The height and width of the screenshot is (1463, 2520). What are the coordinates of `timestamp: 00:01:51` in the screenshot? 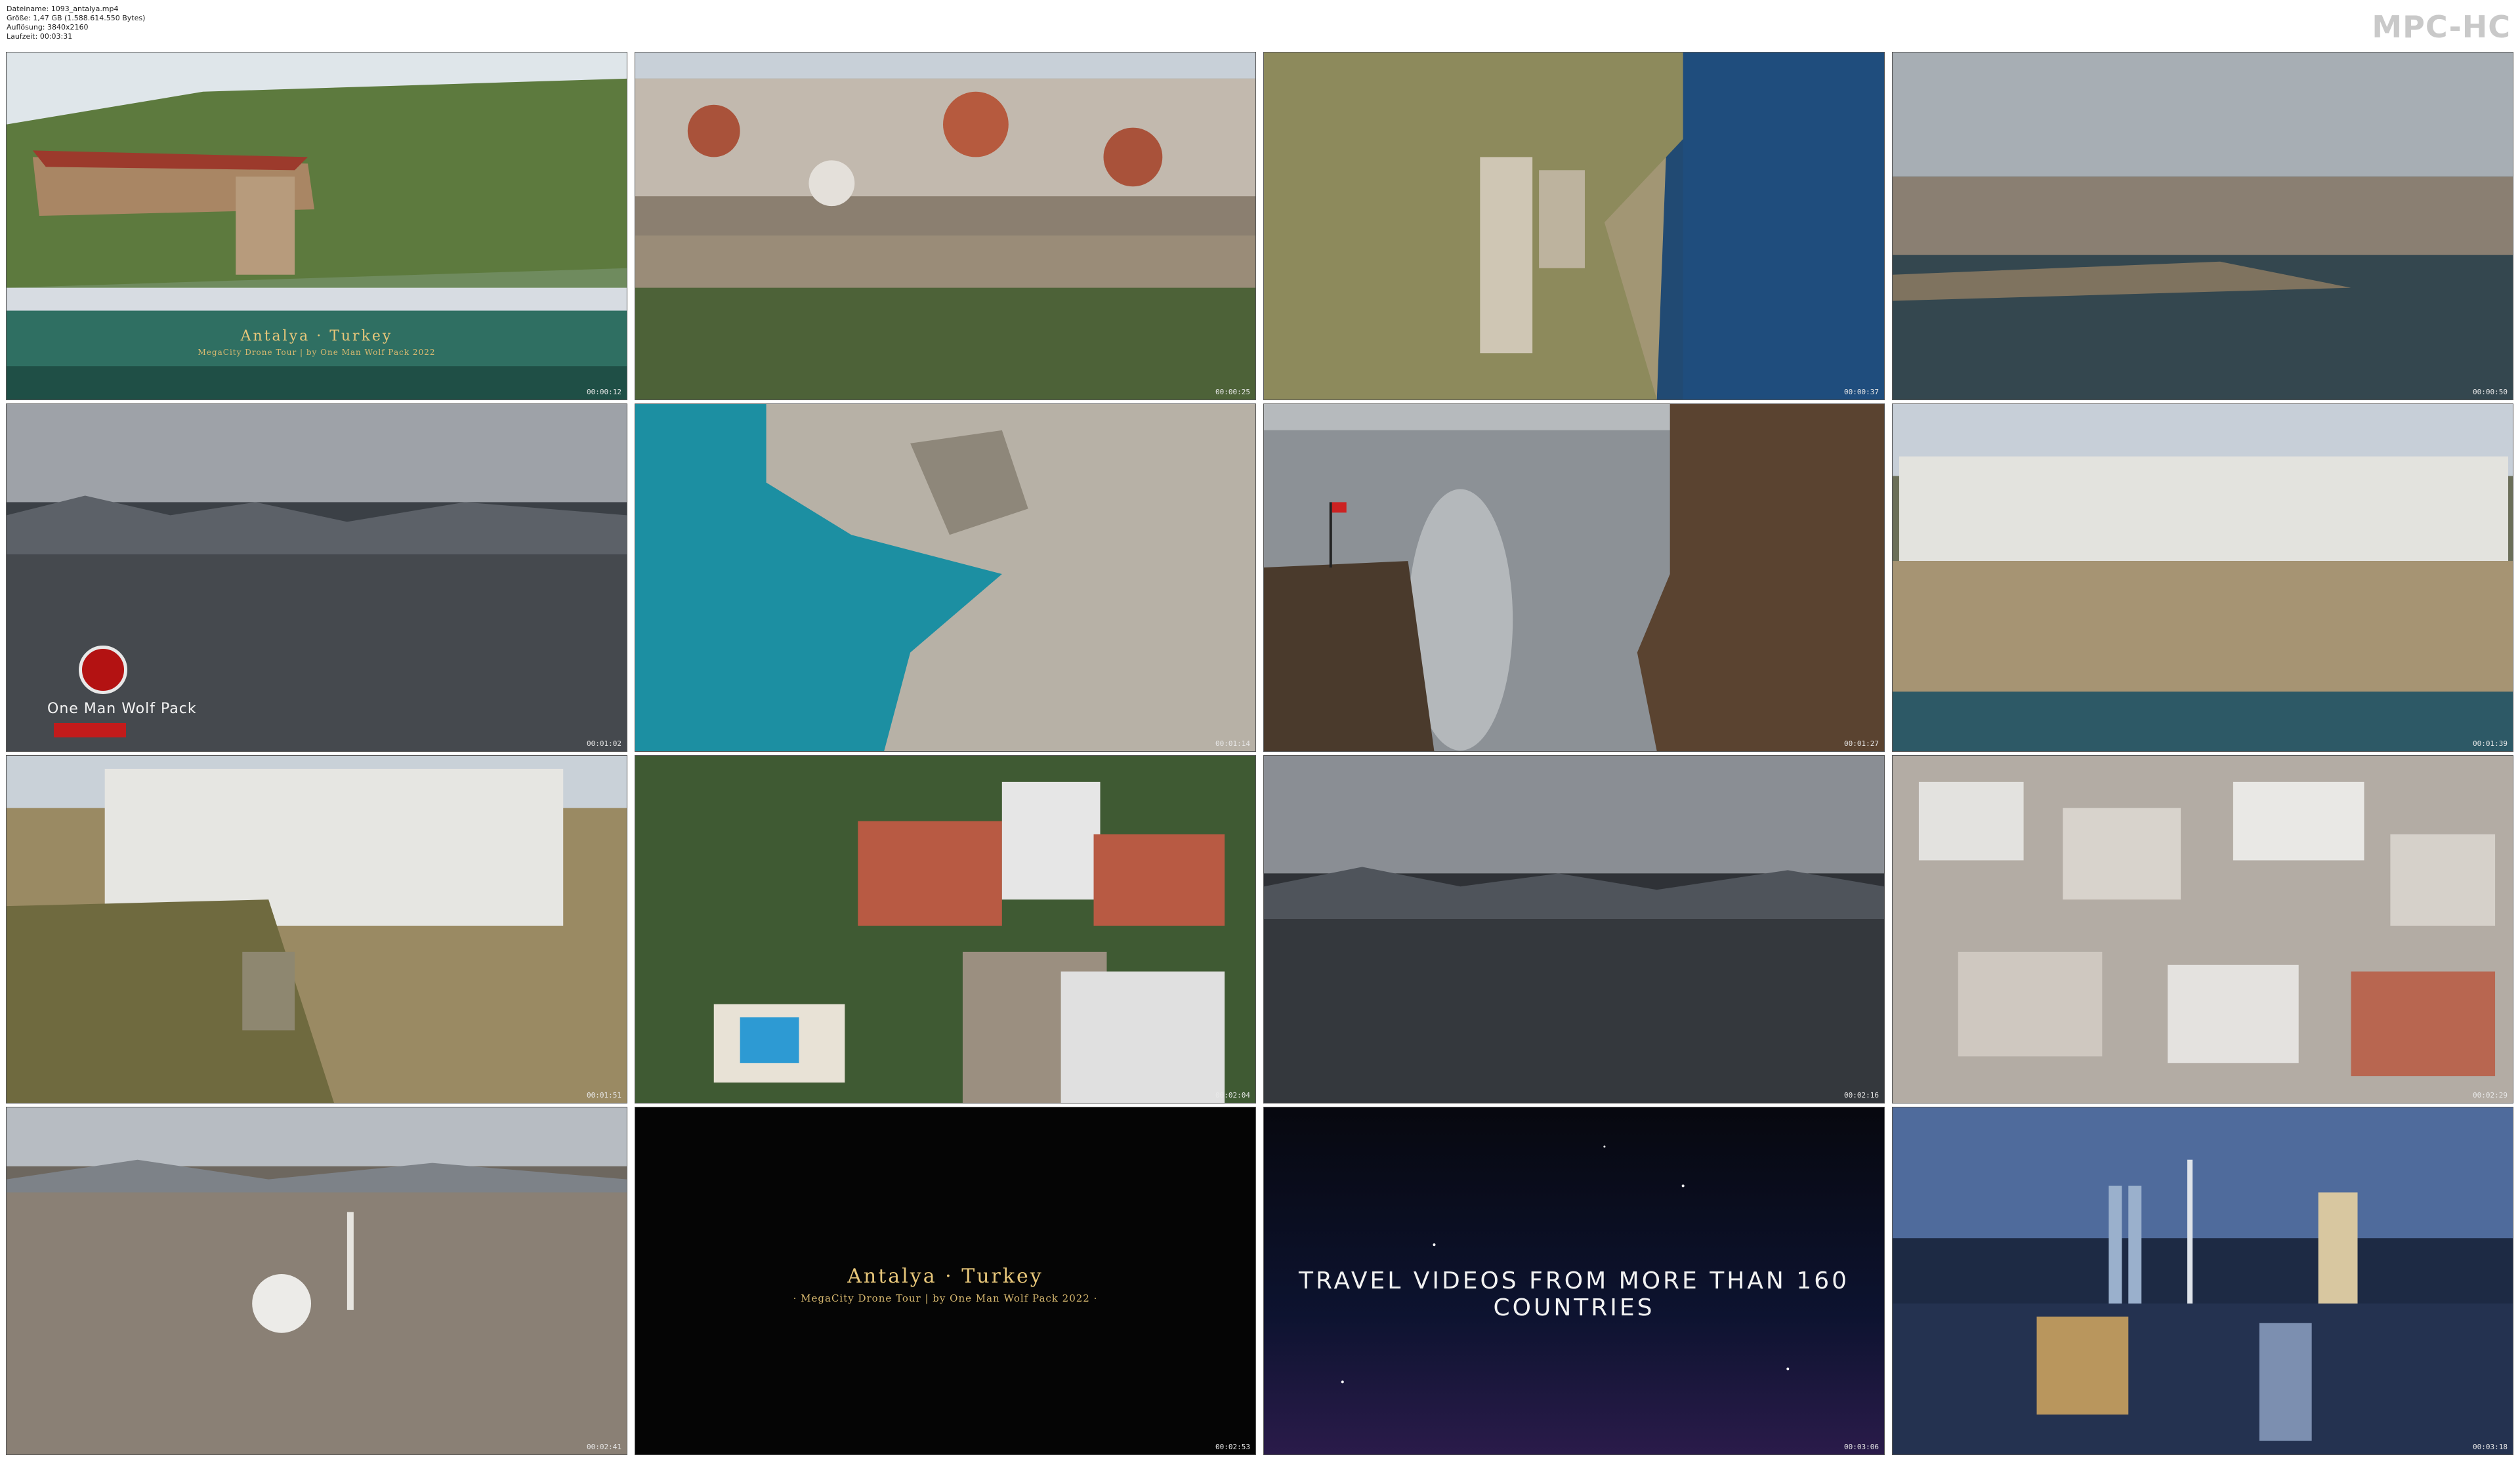 It's located at (604, 1095).